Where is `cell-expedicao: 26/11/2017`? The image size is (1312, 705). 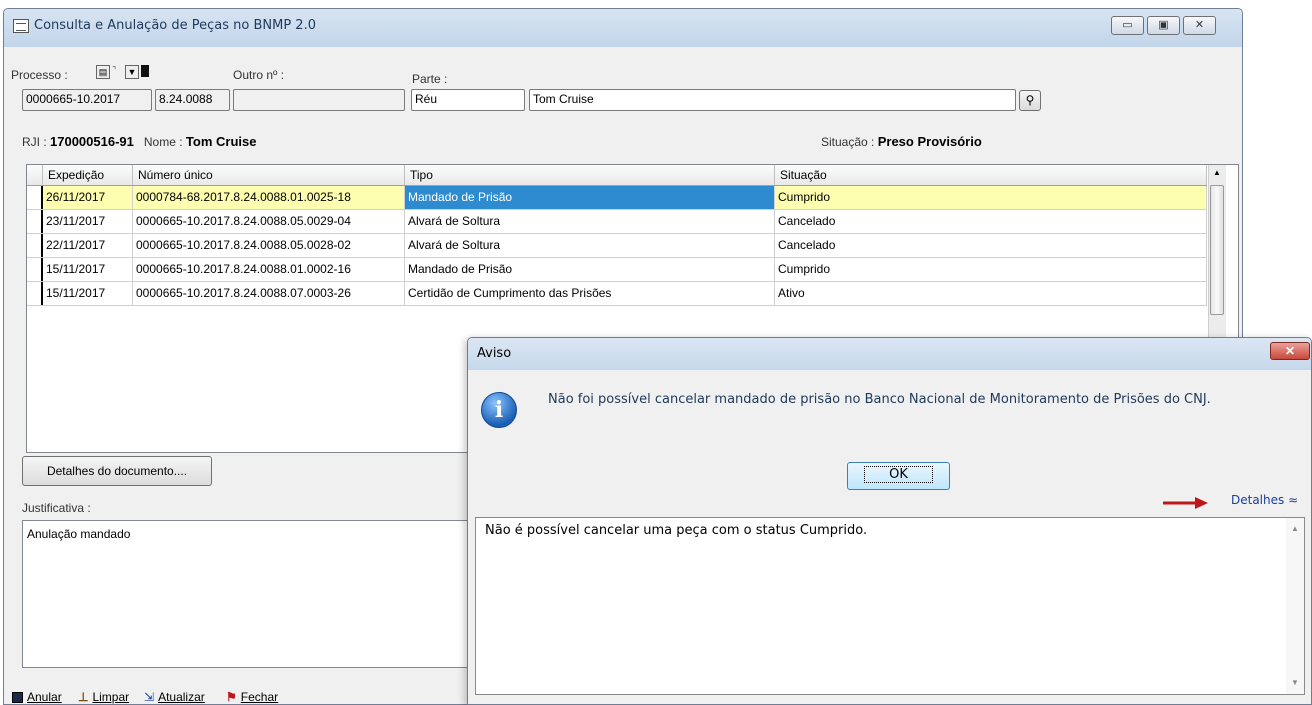 cell-expedicao: 26/11/2017 is located at coordinates (88, 197).